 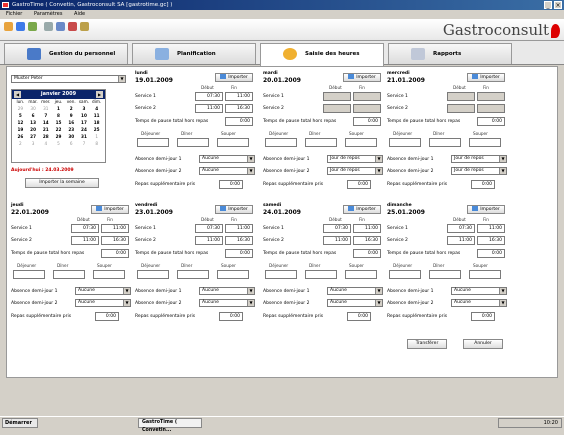 What do you see at coordinates (337, 96) in the screenshot?
I see `service1-start-input` at bounding box center [337, 96].